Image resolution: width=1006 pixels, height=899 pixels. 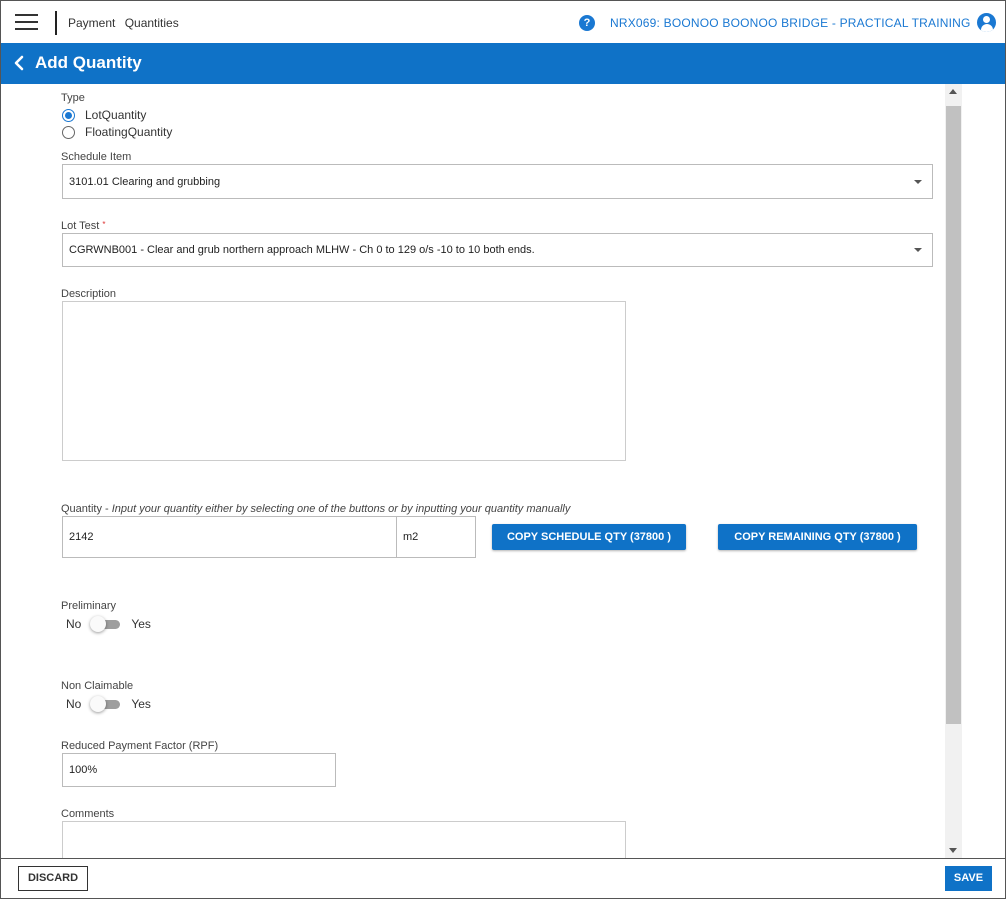 I want to click on hamburger-icon, so click(x=26, y=22).